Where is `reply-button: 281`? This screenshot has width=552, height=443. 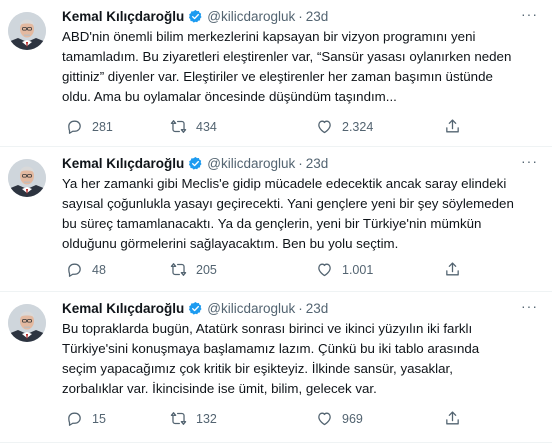 reply-button: 281 is located at coordinates (89, 126).